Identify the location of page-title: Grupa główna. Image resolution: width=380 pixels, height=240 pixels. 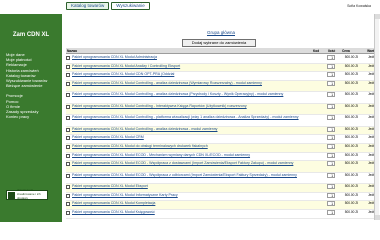
(221, 32).